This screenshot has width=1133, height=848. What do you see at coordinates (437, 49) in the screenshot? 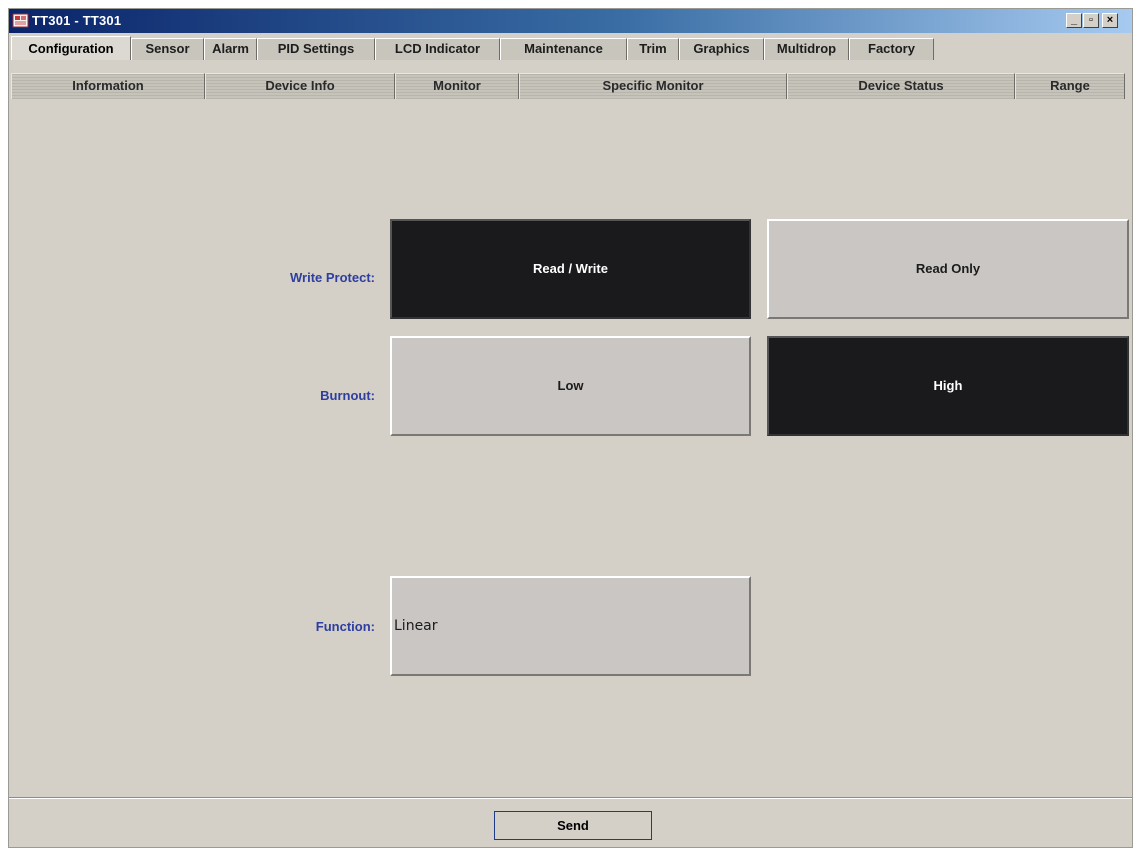
I see `tab-lcd-indicator: LCD Indicator` at bounding box center [437, 49].